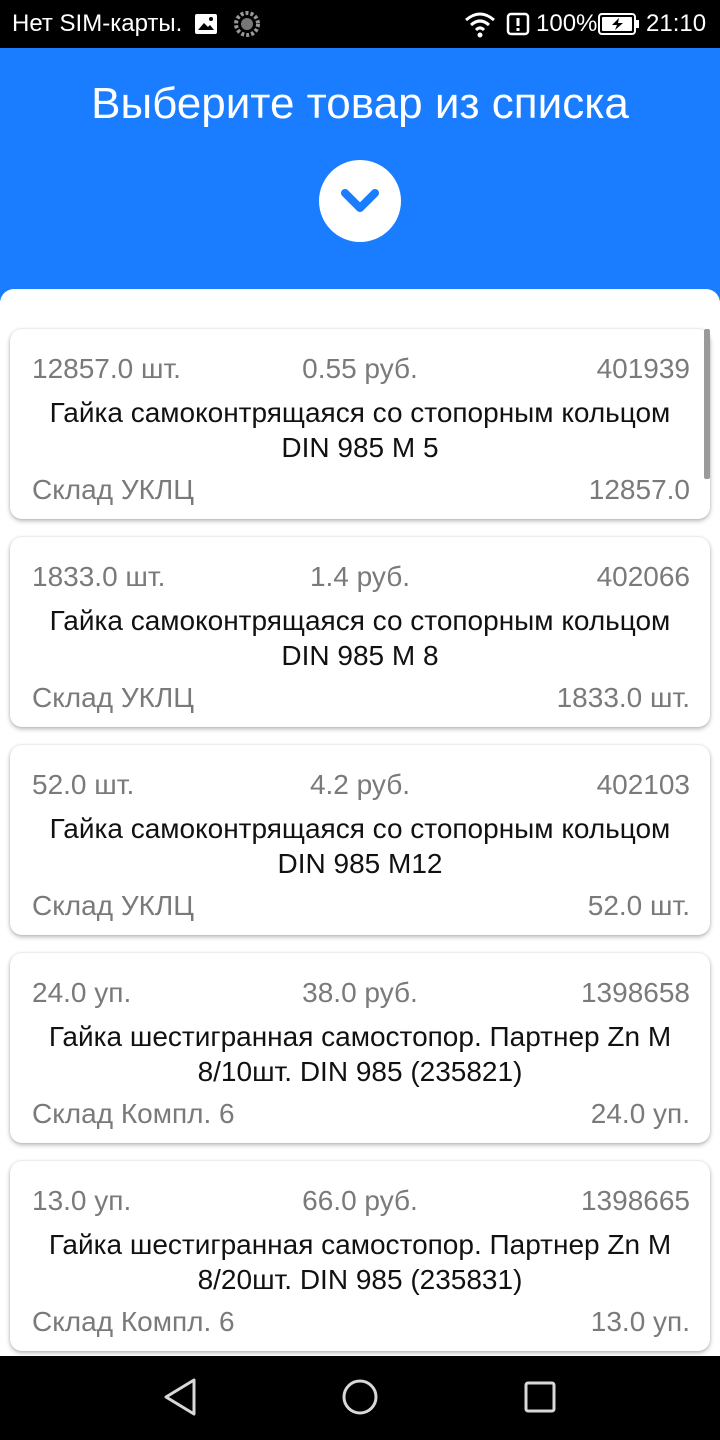 The height and width of the screenshot is (1440, 720). Describe the element at coordinates (540, 1397) in the screenshot. I see `recents-square-icon` at that location.